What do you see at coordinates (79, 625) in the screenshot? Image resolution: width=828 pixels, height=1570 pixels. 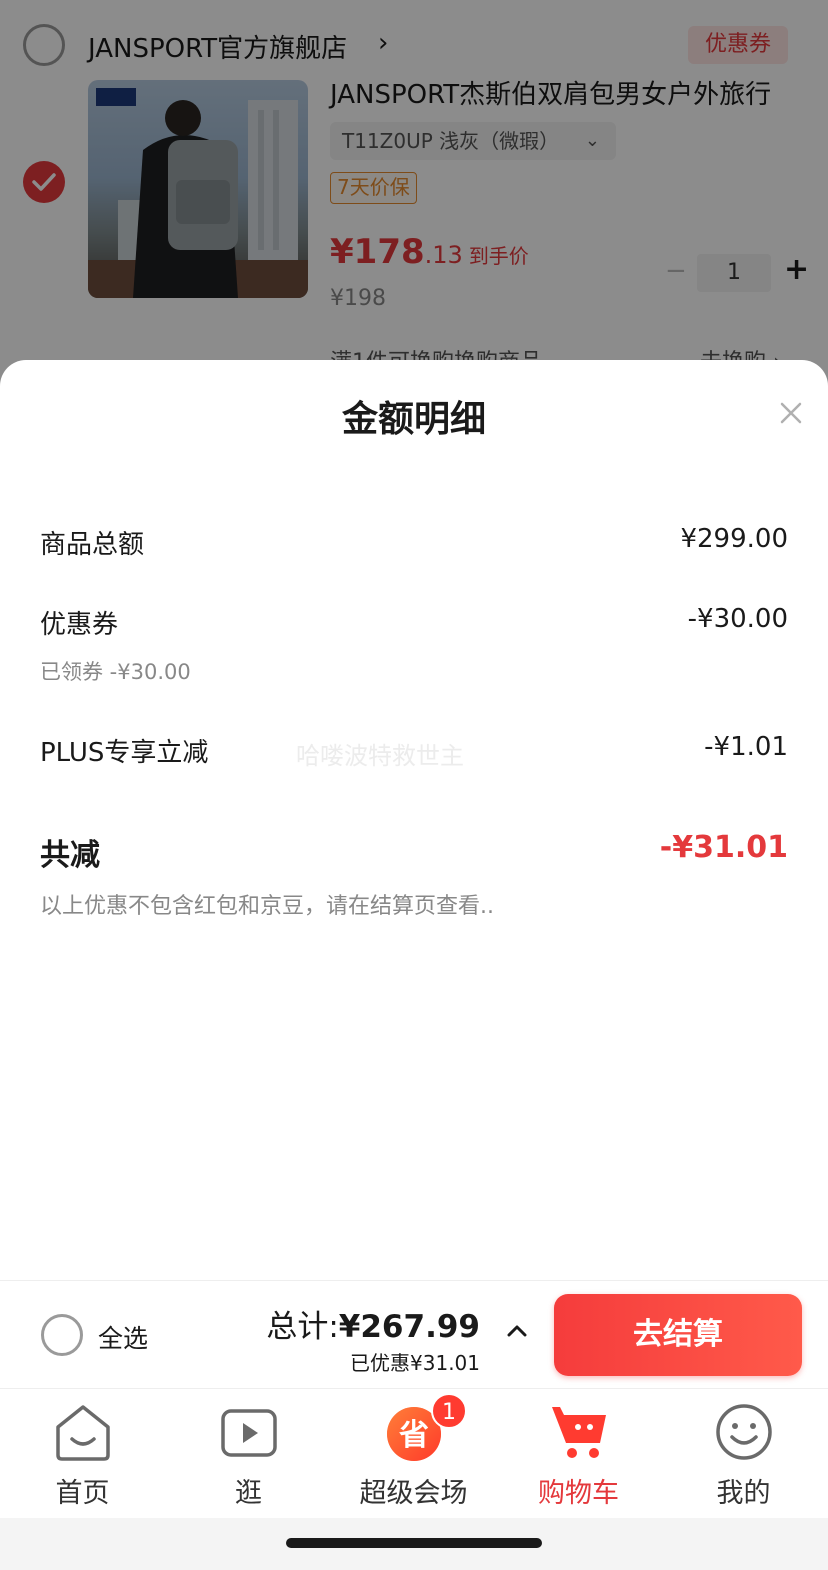 I see `coupon-label: 优惠券` at bounding box center [79, 625].